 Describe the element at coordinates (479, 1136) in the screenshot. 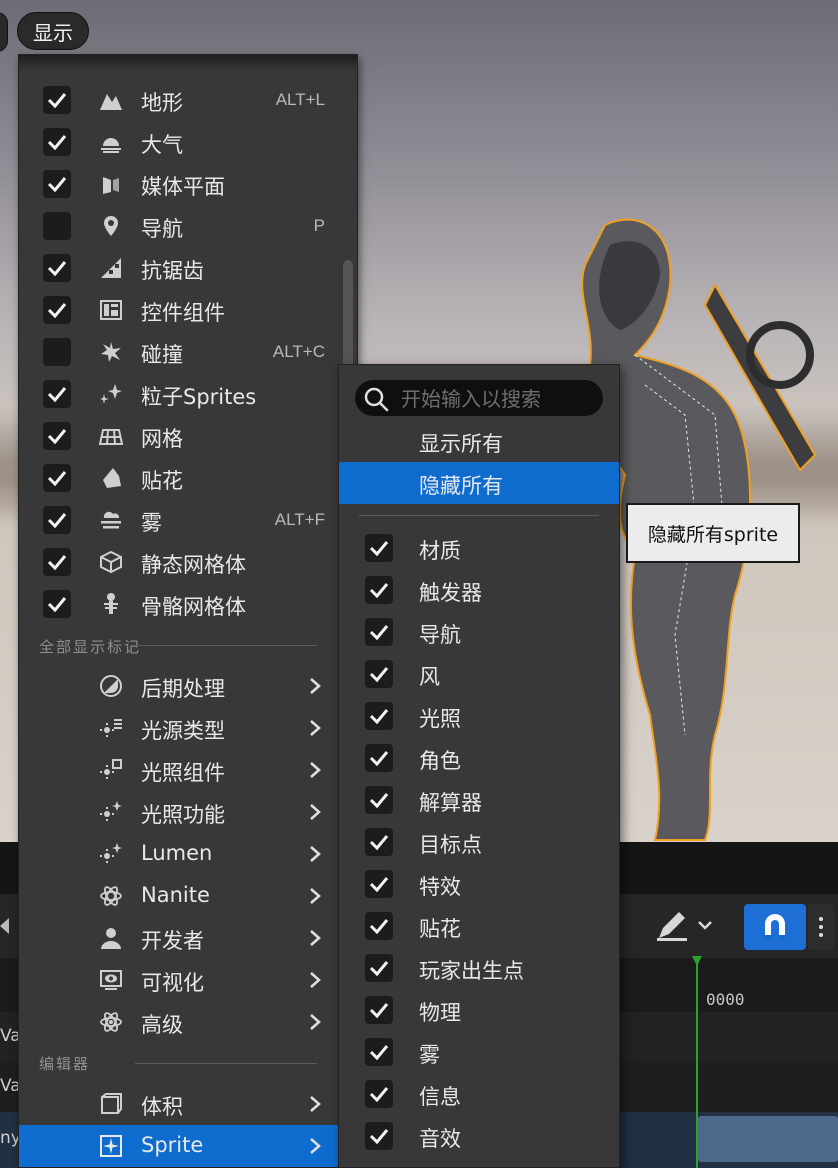

I see `sprite-flag-item: 音效` at that location.